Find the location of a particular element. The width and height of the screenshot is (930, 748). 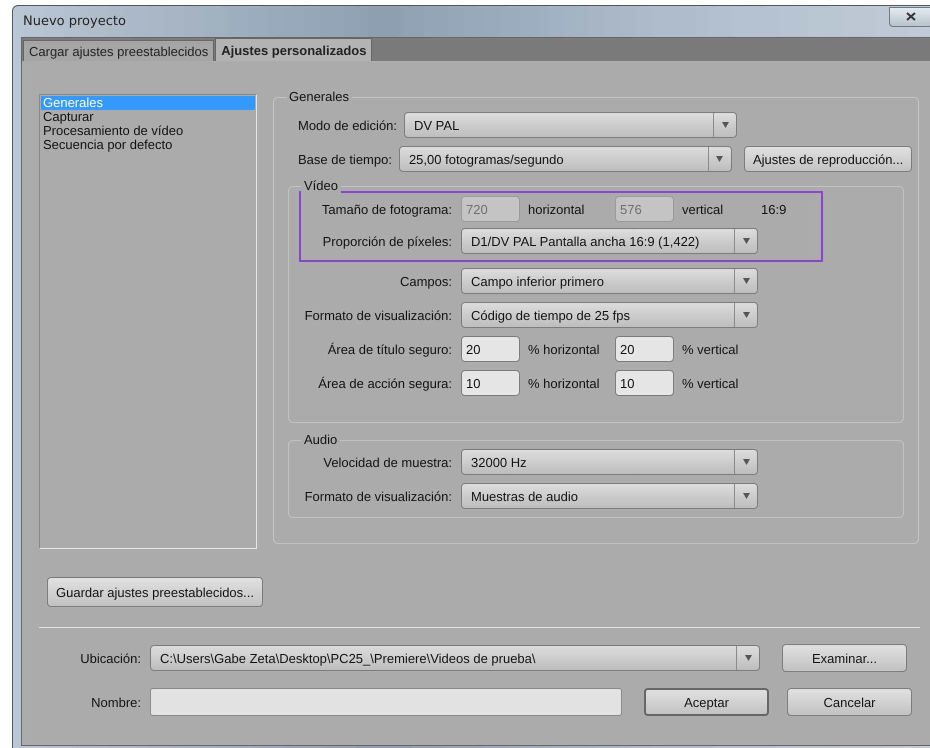

close-button is located at coordinates (909, 16).